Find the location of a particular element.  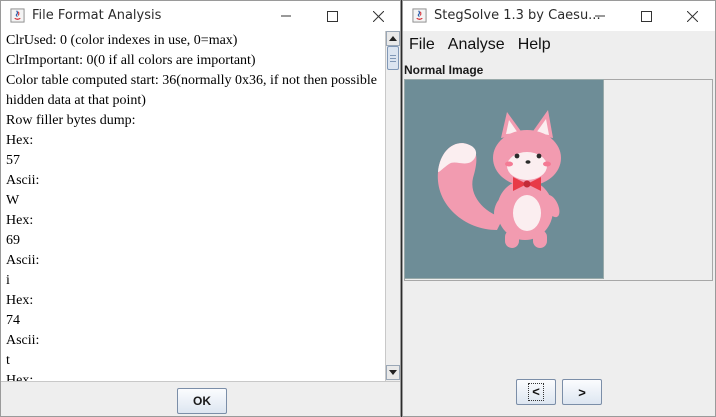

analysis-line: W is located at coordinates (13, 200).